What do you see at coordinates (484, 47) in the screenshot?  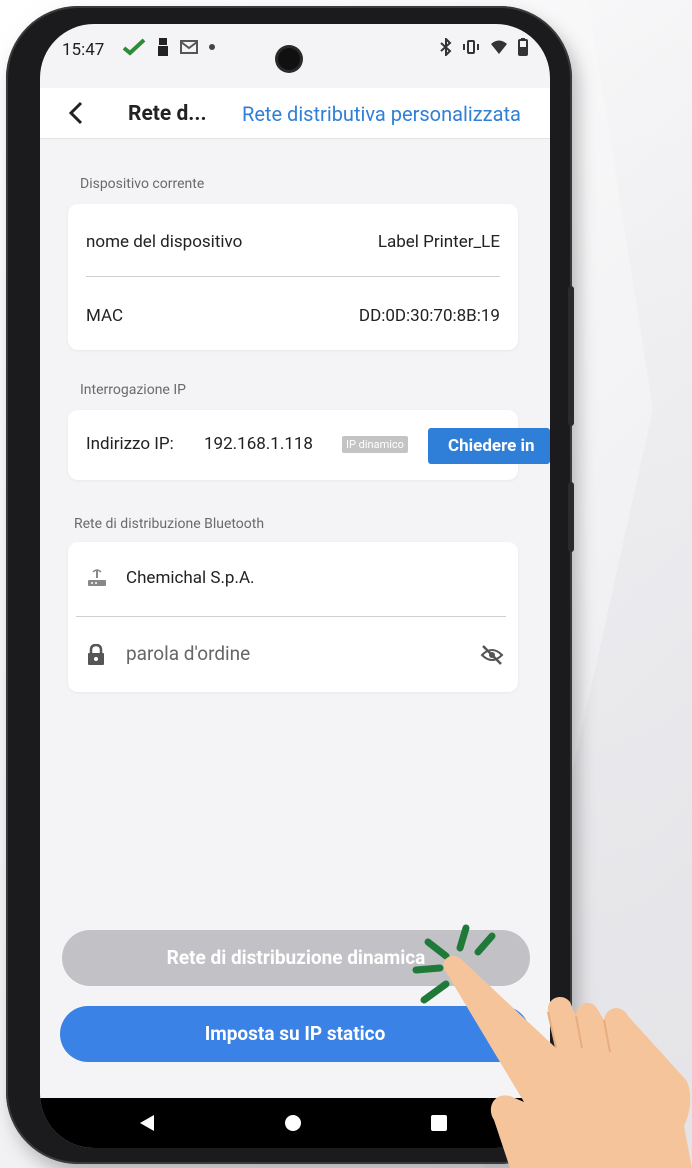 I see `status-system-icons` at bounding box center [484, 47].